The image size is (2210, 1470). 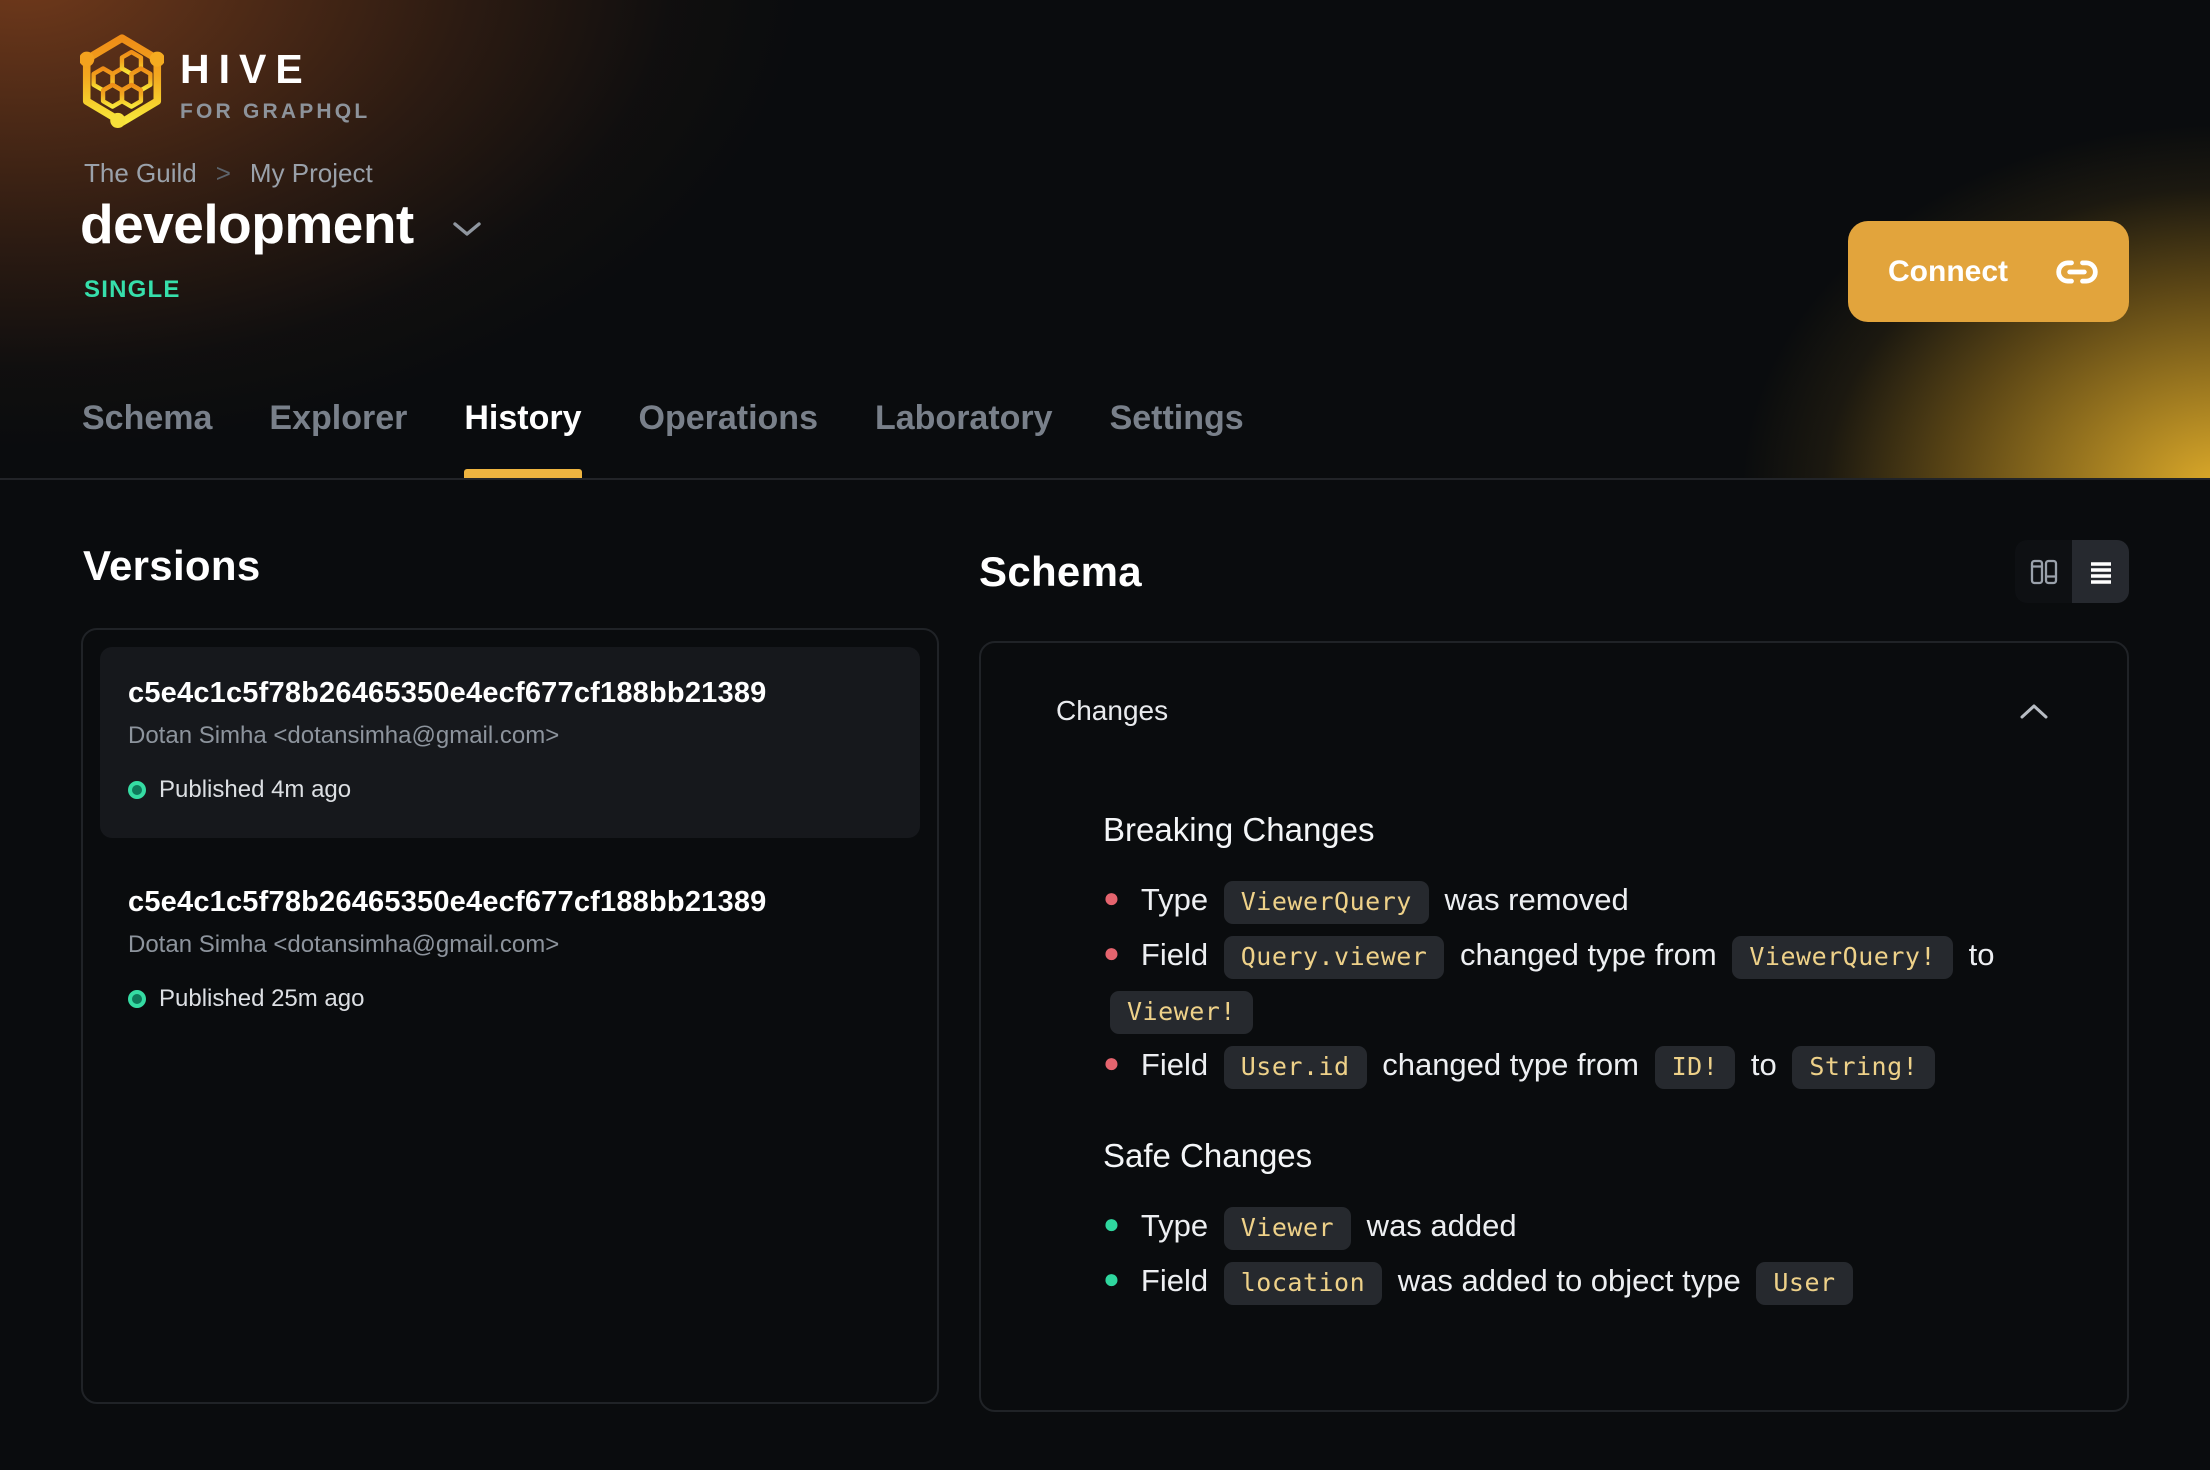 What do you see at coordinates (964, 438) in the screenshot?
I see `tab-laboratory: Laboratory` at bounding box center [964, 438].